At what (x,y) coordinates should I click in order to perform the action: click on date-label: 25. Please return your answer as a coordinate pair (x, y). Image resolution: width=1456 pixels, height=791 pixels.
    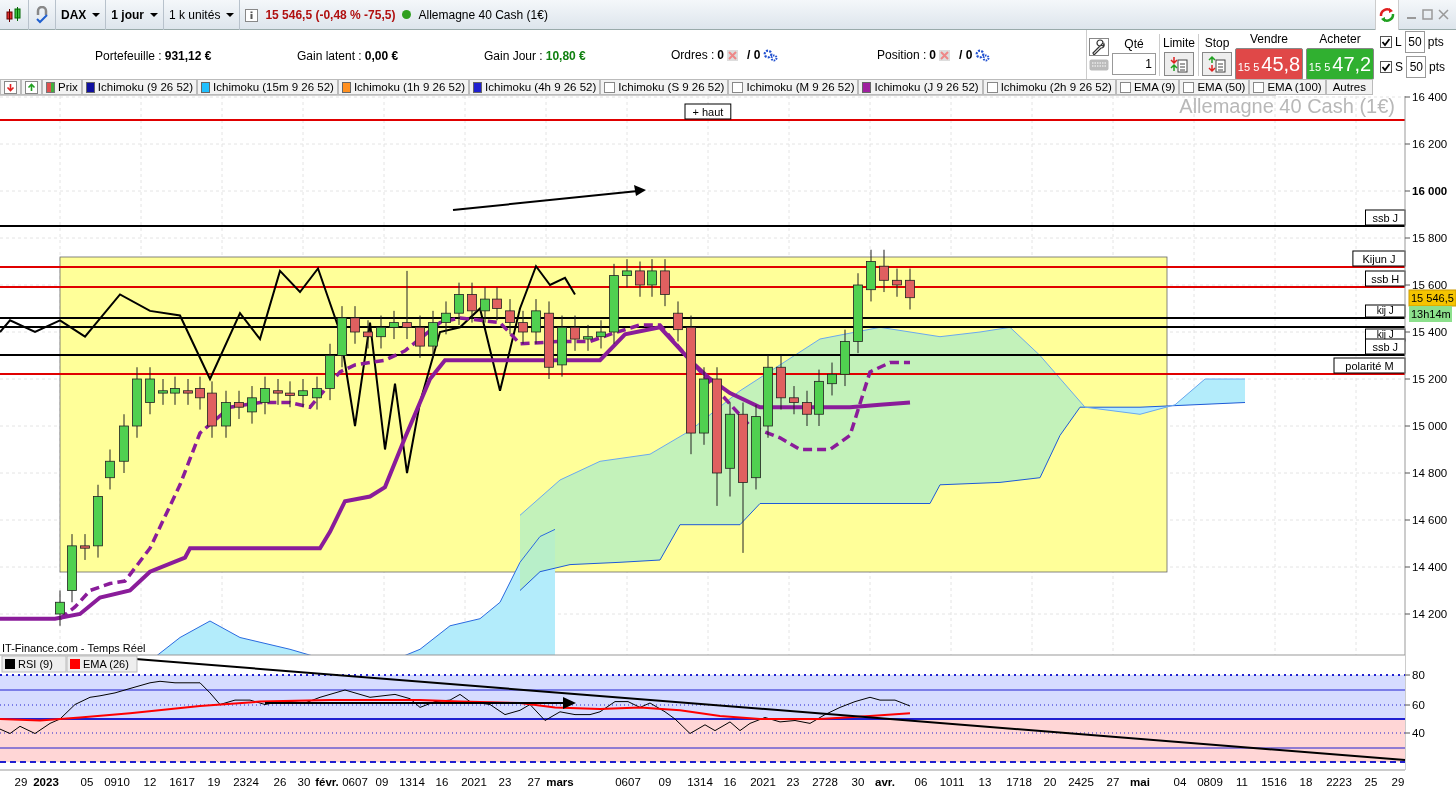
    Looking at the image, I should click on (1371, 782).